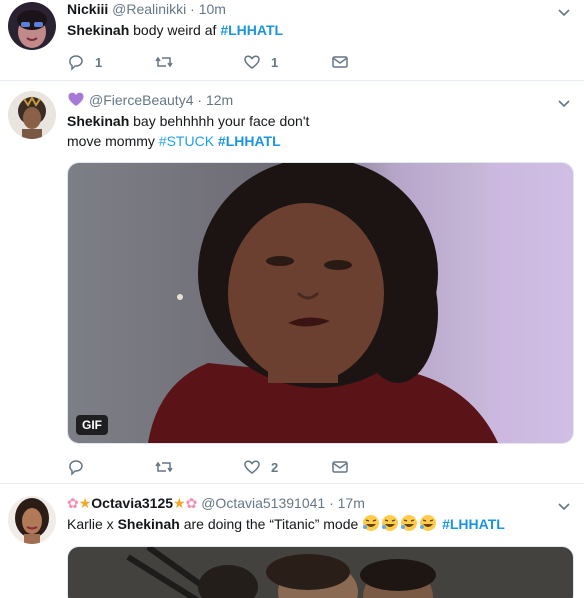 The width and height of the screenshot is (584, 598). Describe the element at coordinates (271, 524) in the screenshot. I see `body-text: are doing the “Titanic” mode` at that location.